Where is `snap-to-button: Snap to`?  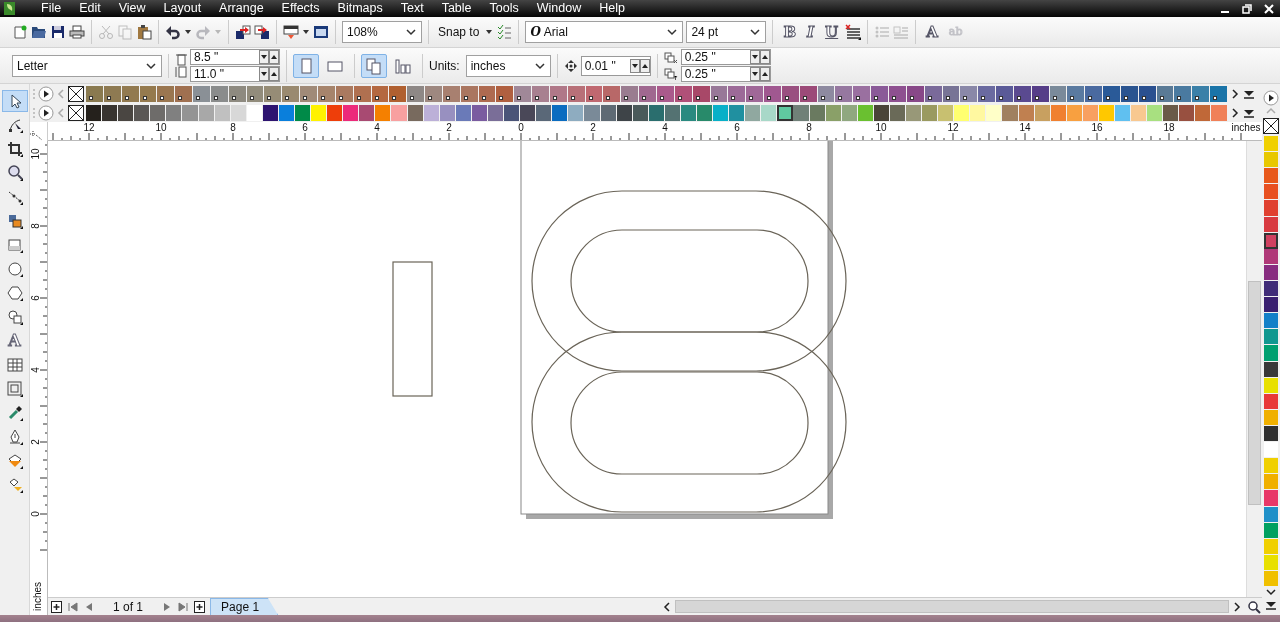 snap-to-button: Snap to is located at coordinates (459, 32).